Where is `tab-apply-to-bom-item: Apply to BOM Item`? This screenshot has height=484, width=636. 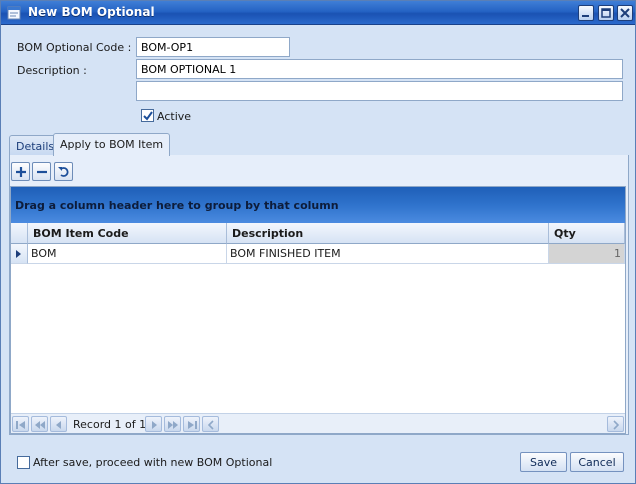 tab-apply-to-bom-item: Apply to BOM Item is located at coordinates (112, 144).